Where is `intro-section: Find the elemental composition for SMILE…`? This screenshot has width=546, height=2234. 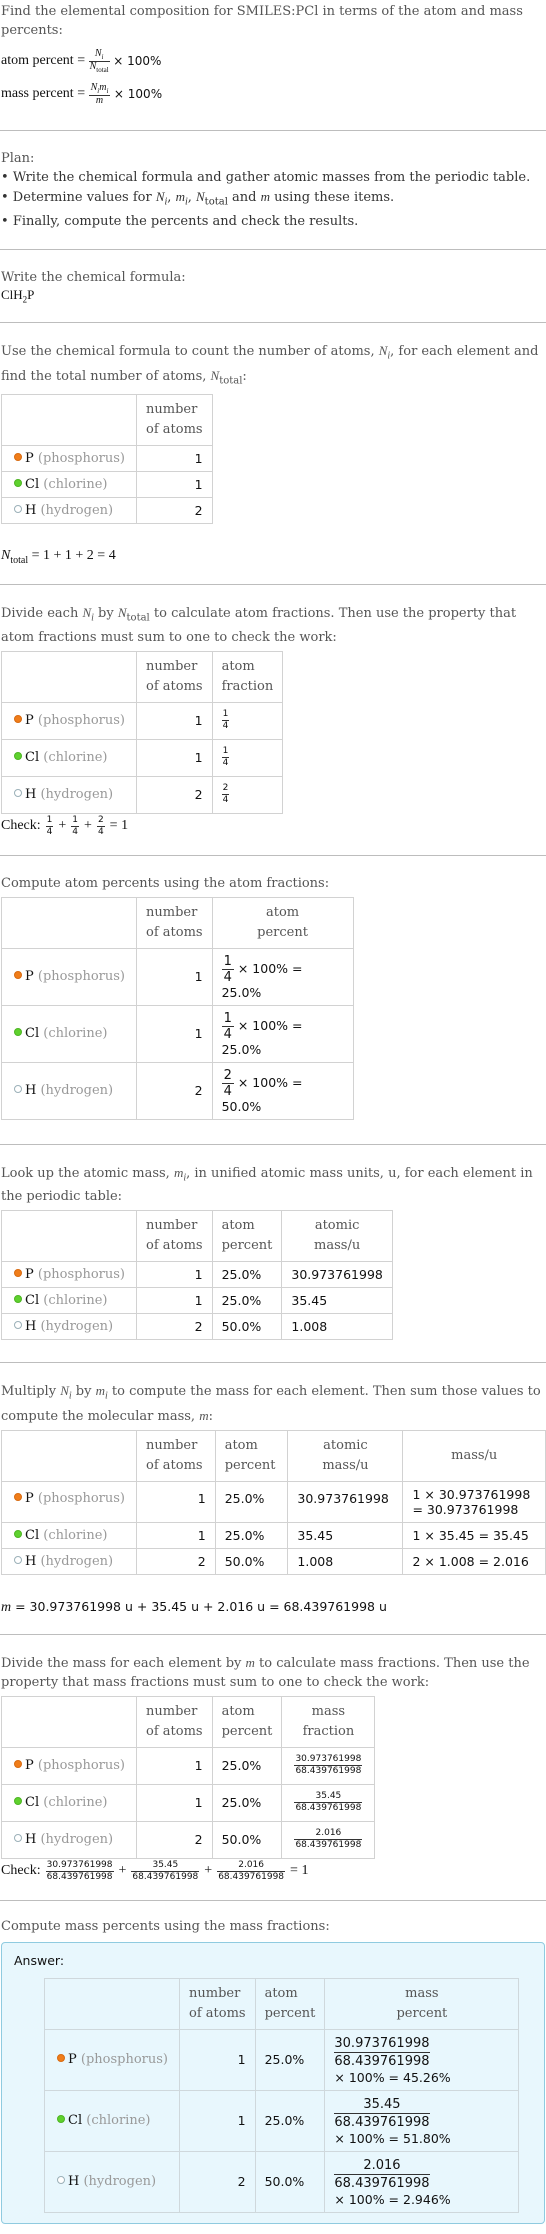 intro-section: Find the elemental composition for SMILE… is located at coordinates (273, 55).